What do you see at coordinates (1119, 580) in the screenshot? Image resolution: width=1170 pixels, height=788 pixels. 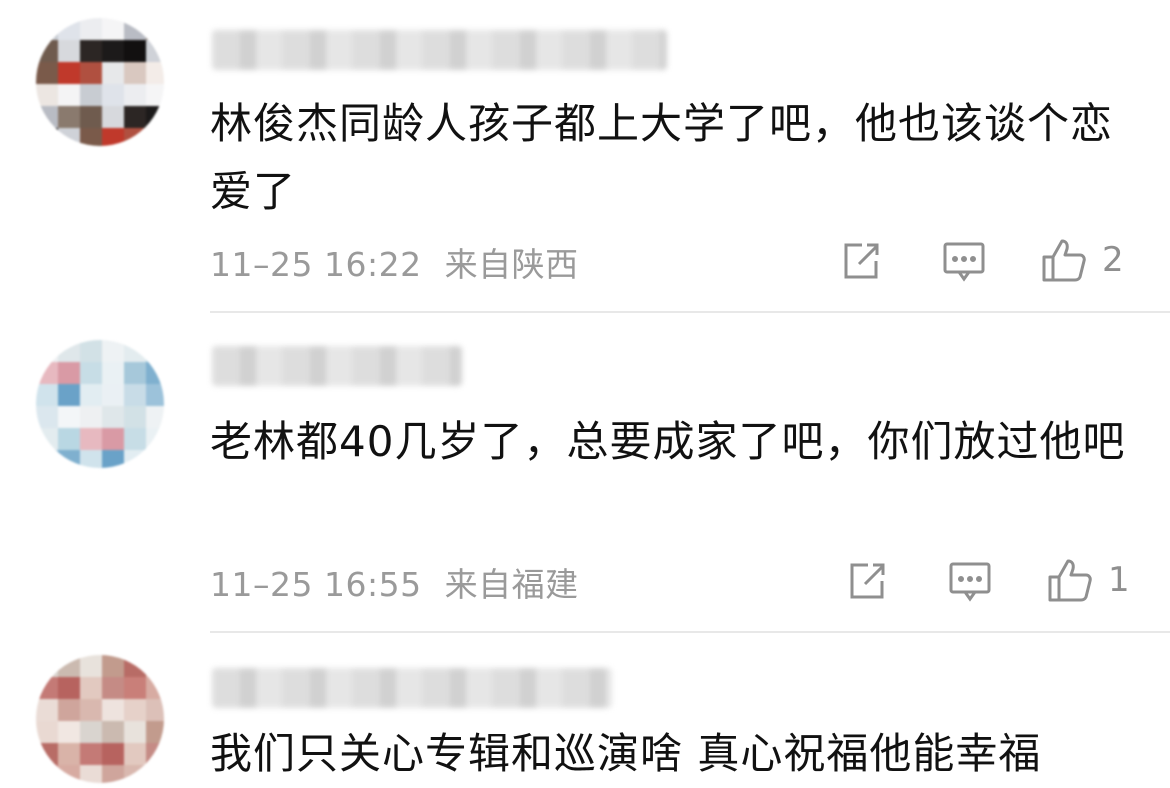 I see `like-count: 1` at bounding box center [1119, 580].